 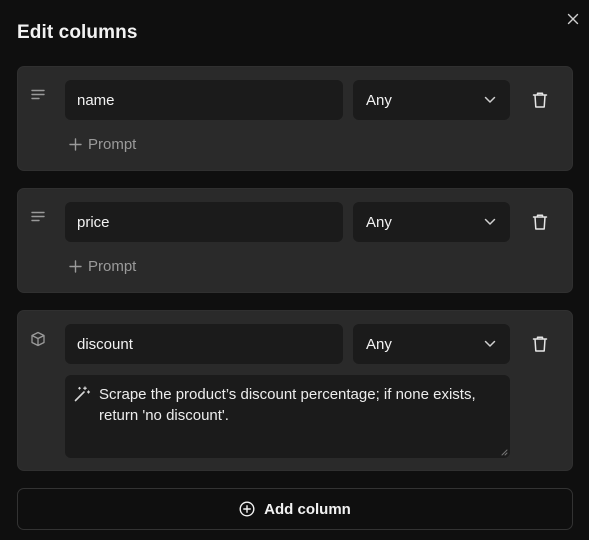 I want to click on resize-grip-icon, so click(x=504, y=452).